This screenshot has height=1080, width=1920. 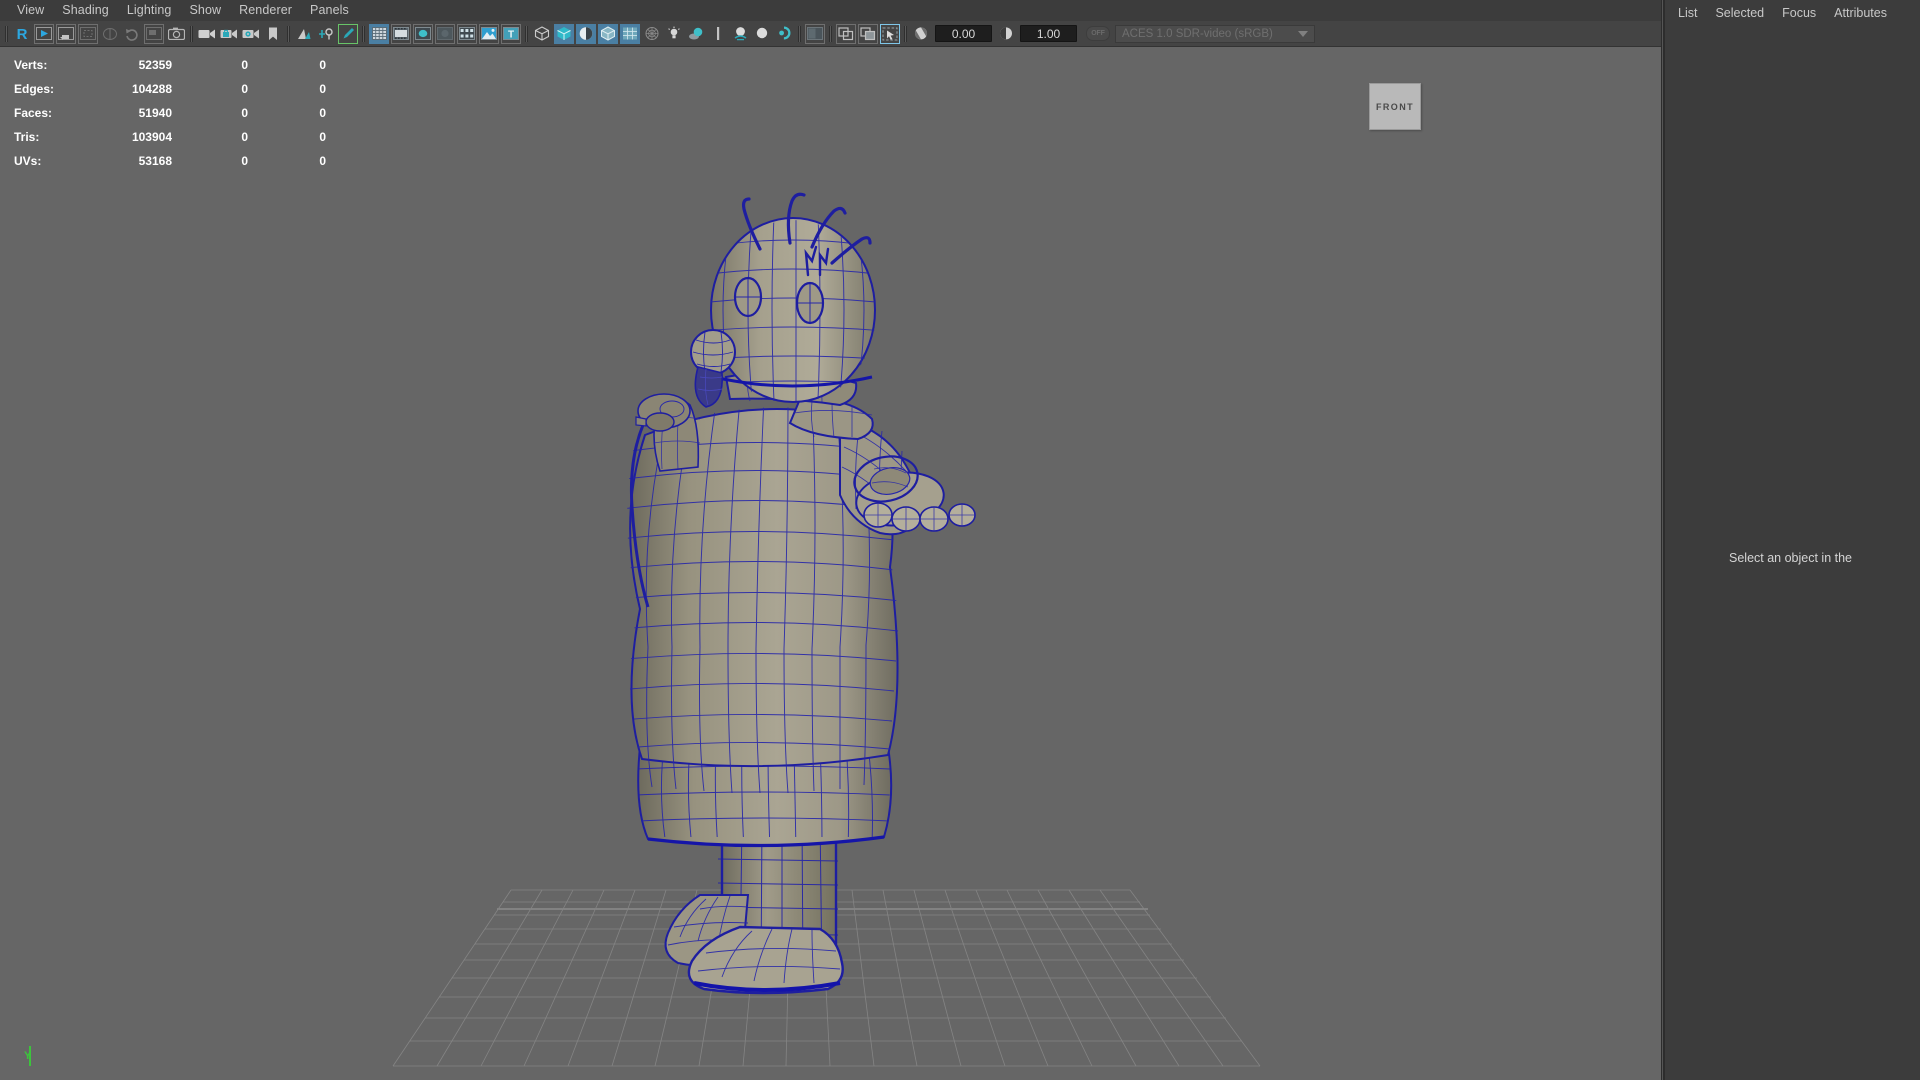 I want to click on multisample-icon, so click(x=762, y=34).